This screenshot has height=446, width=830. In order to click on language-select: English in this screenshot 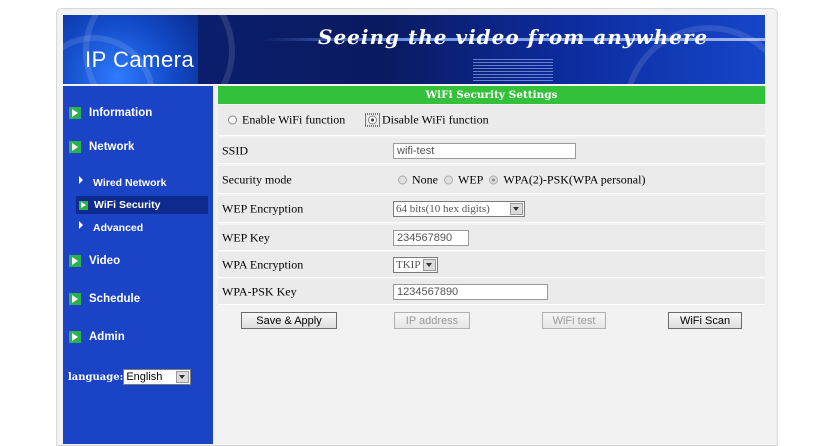, I will do `click(157, 377)`.